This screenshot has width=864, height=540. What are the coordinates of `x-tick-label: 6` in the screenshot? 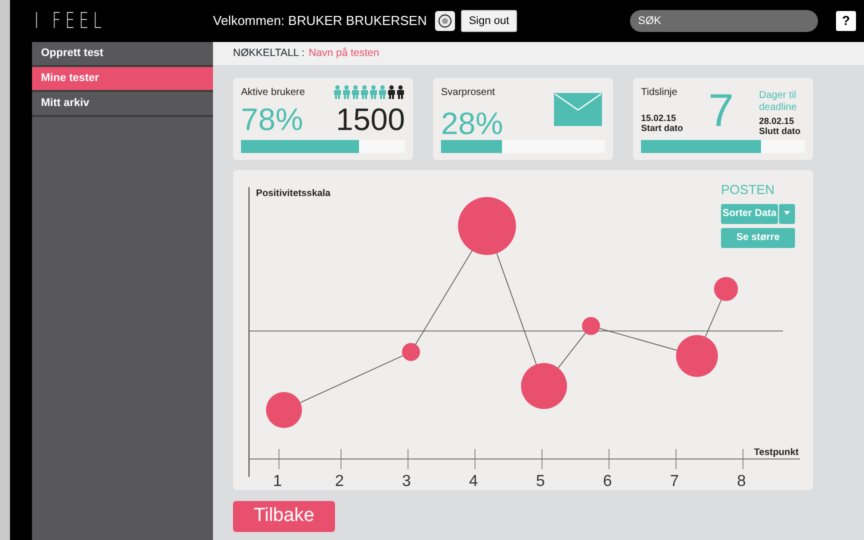 It's located at (607, 481).